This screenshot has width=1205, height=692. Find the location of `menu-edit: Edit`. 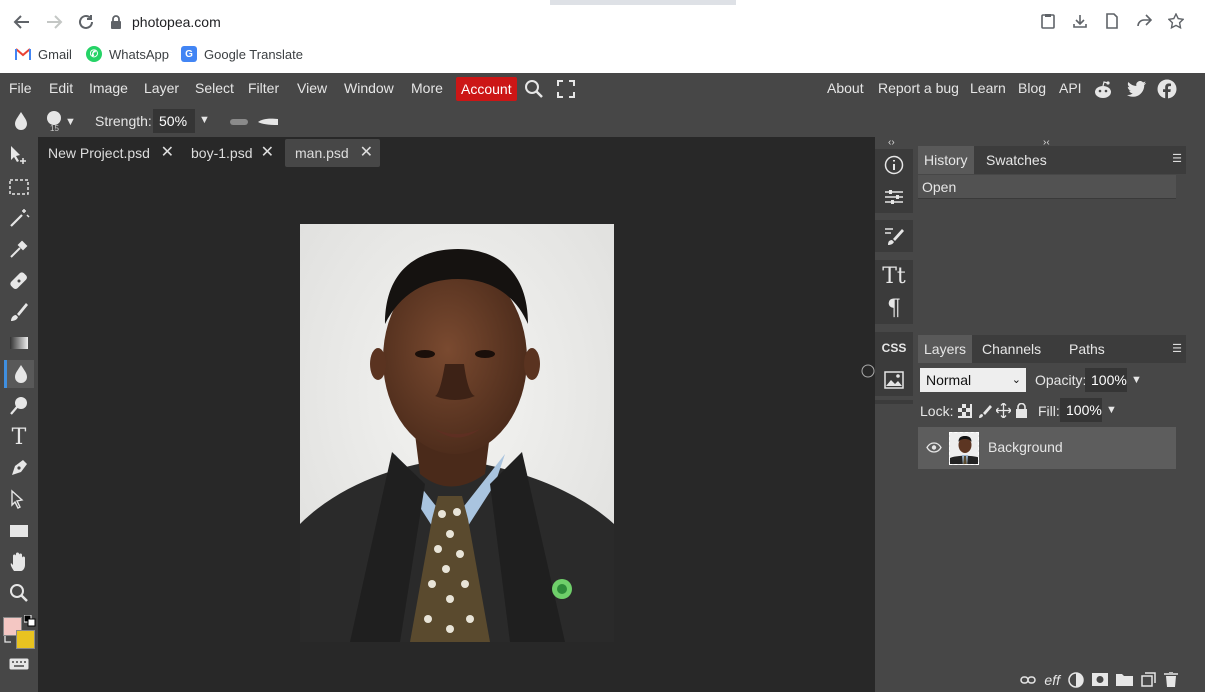

menu-edit: Edit is located at coordinates (61, 89).